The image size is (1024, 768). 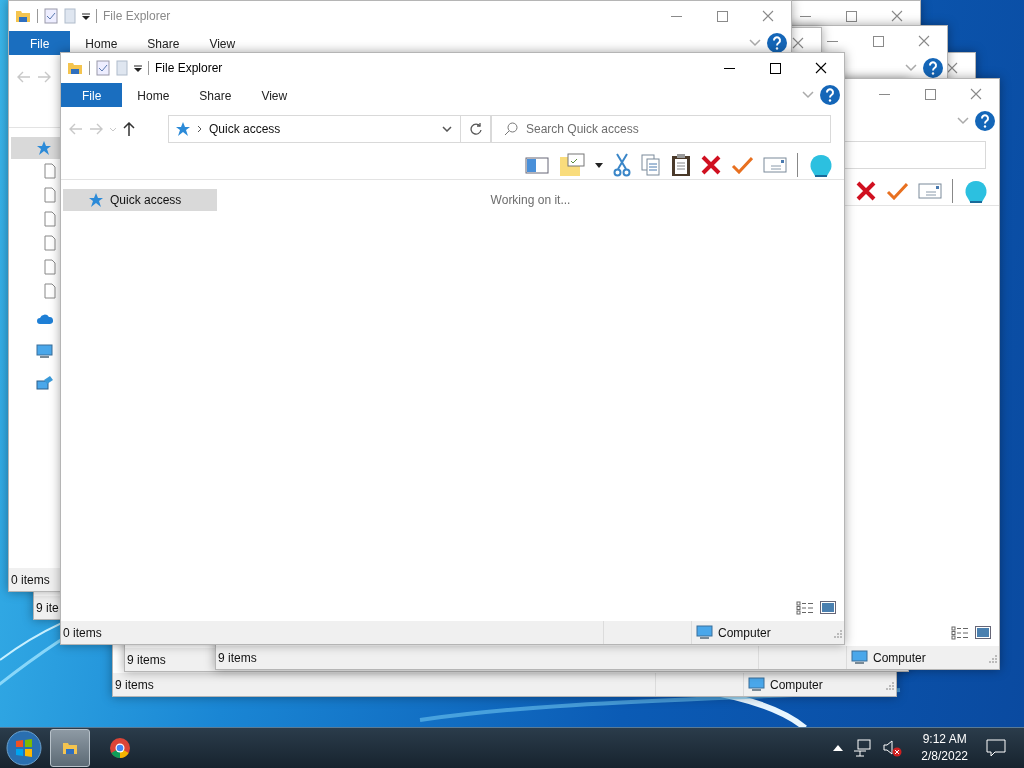 What do you see at coordinates (47, 607) in the screenshot?
I see `item-count: 9 ite` at bounding box center [47, 607].